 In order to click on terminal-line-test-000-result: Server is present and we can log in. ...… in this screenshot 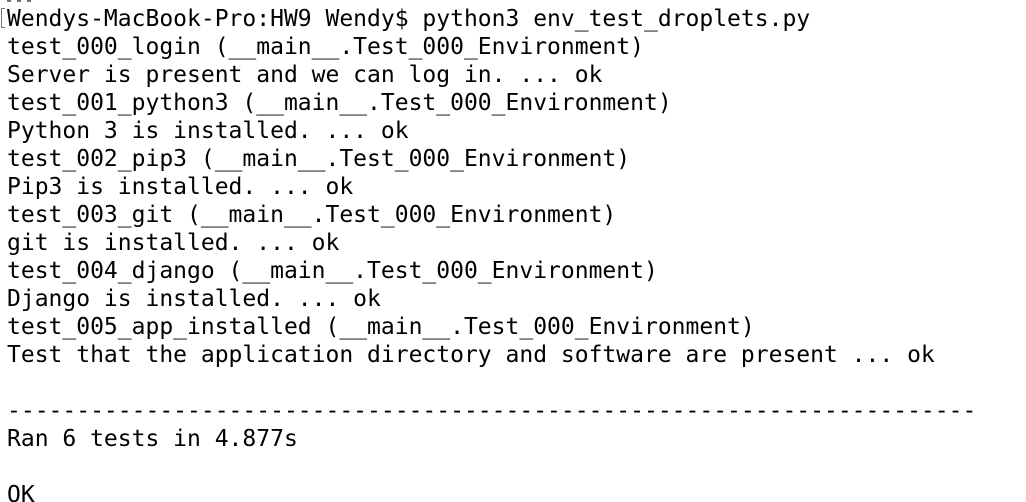, I will do `click(305, 75)`.